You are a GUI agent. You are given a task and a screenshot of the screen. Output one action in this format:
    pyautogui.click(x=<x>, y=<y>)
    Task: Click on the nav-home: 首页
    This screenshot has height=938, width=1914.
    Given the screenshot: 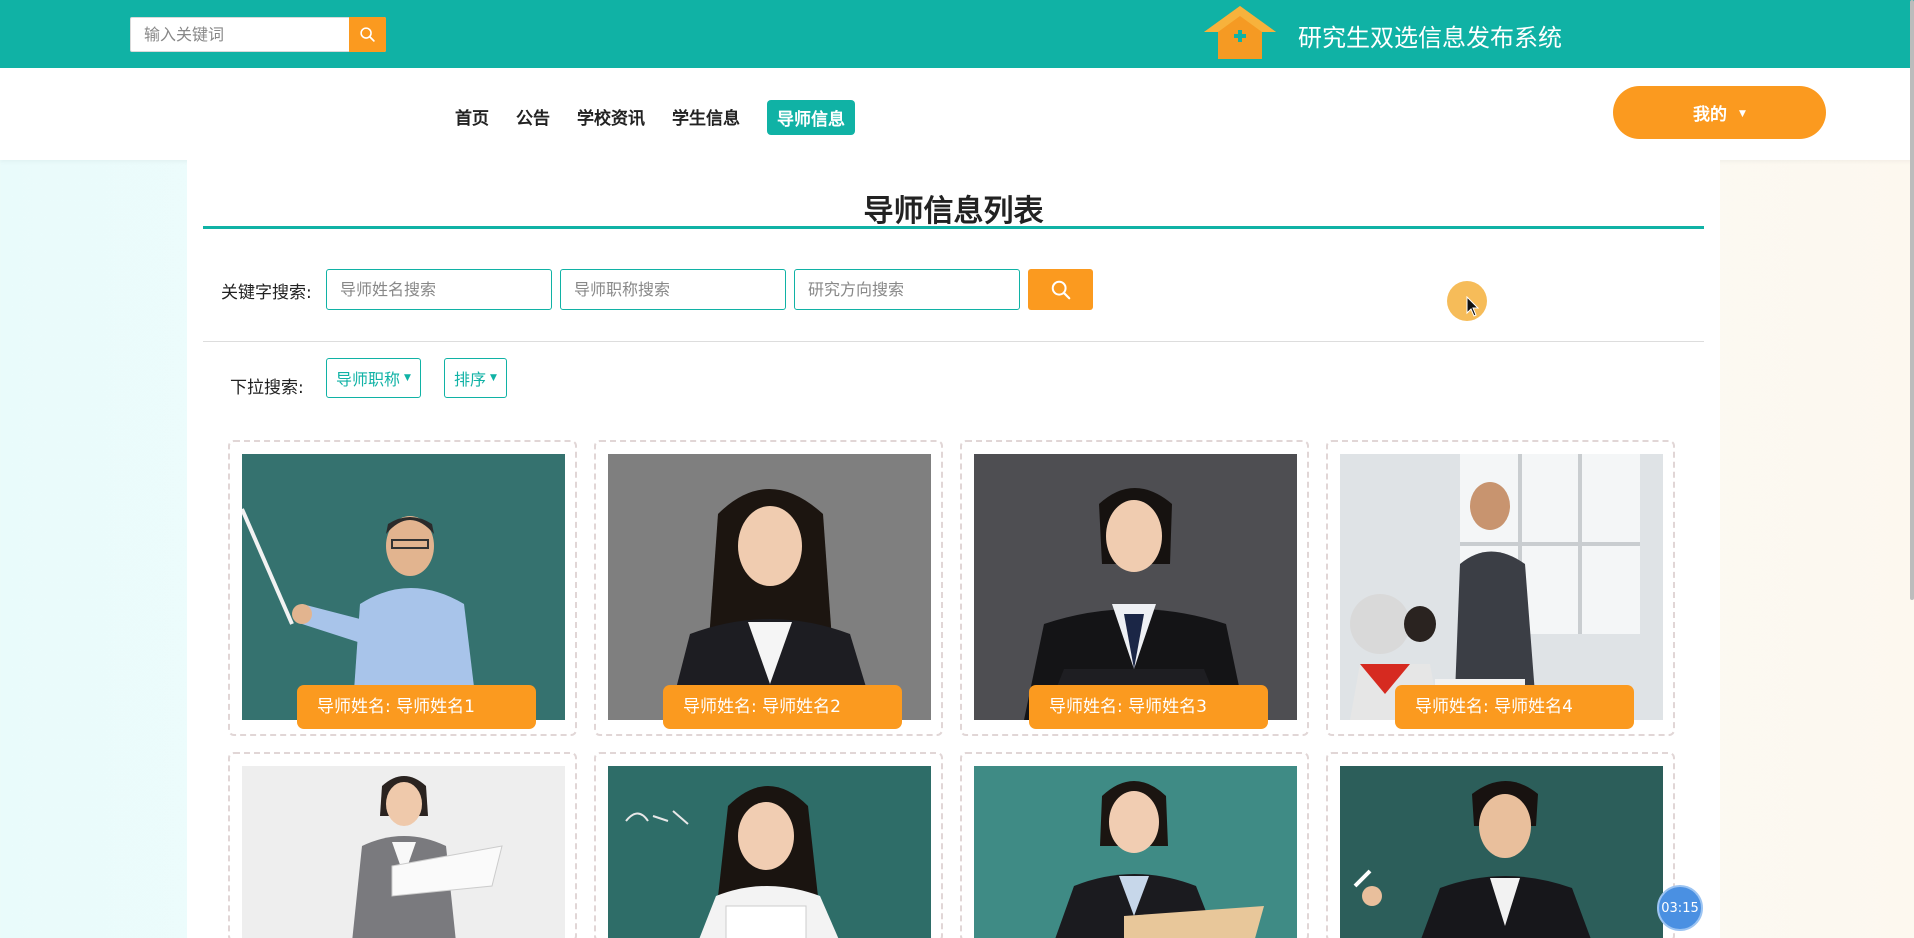 What is the action you would take?
    pyautogui.click(x=472, y=116)
    